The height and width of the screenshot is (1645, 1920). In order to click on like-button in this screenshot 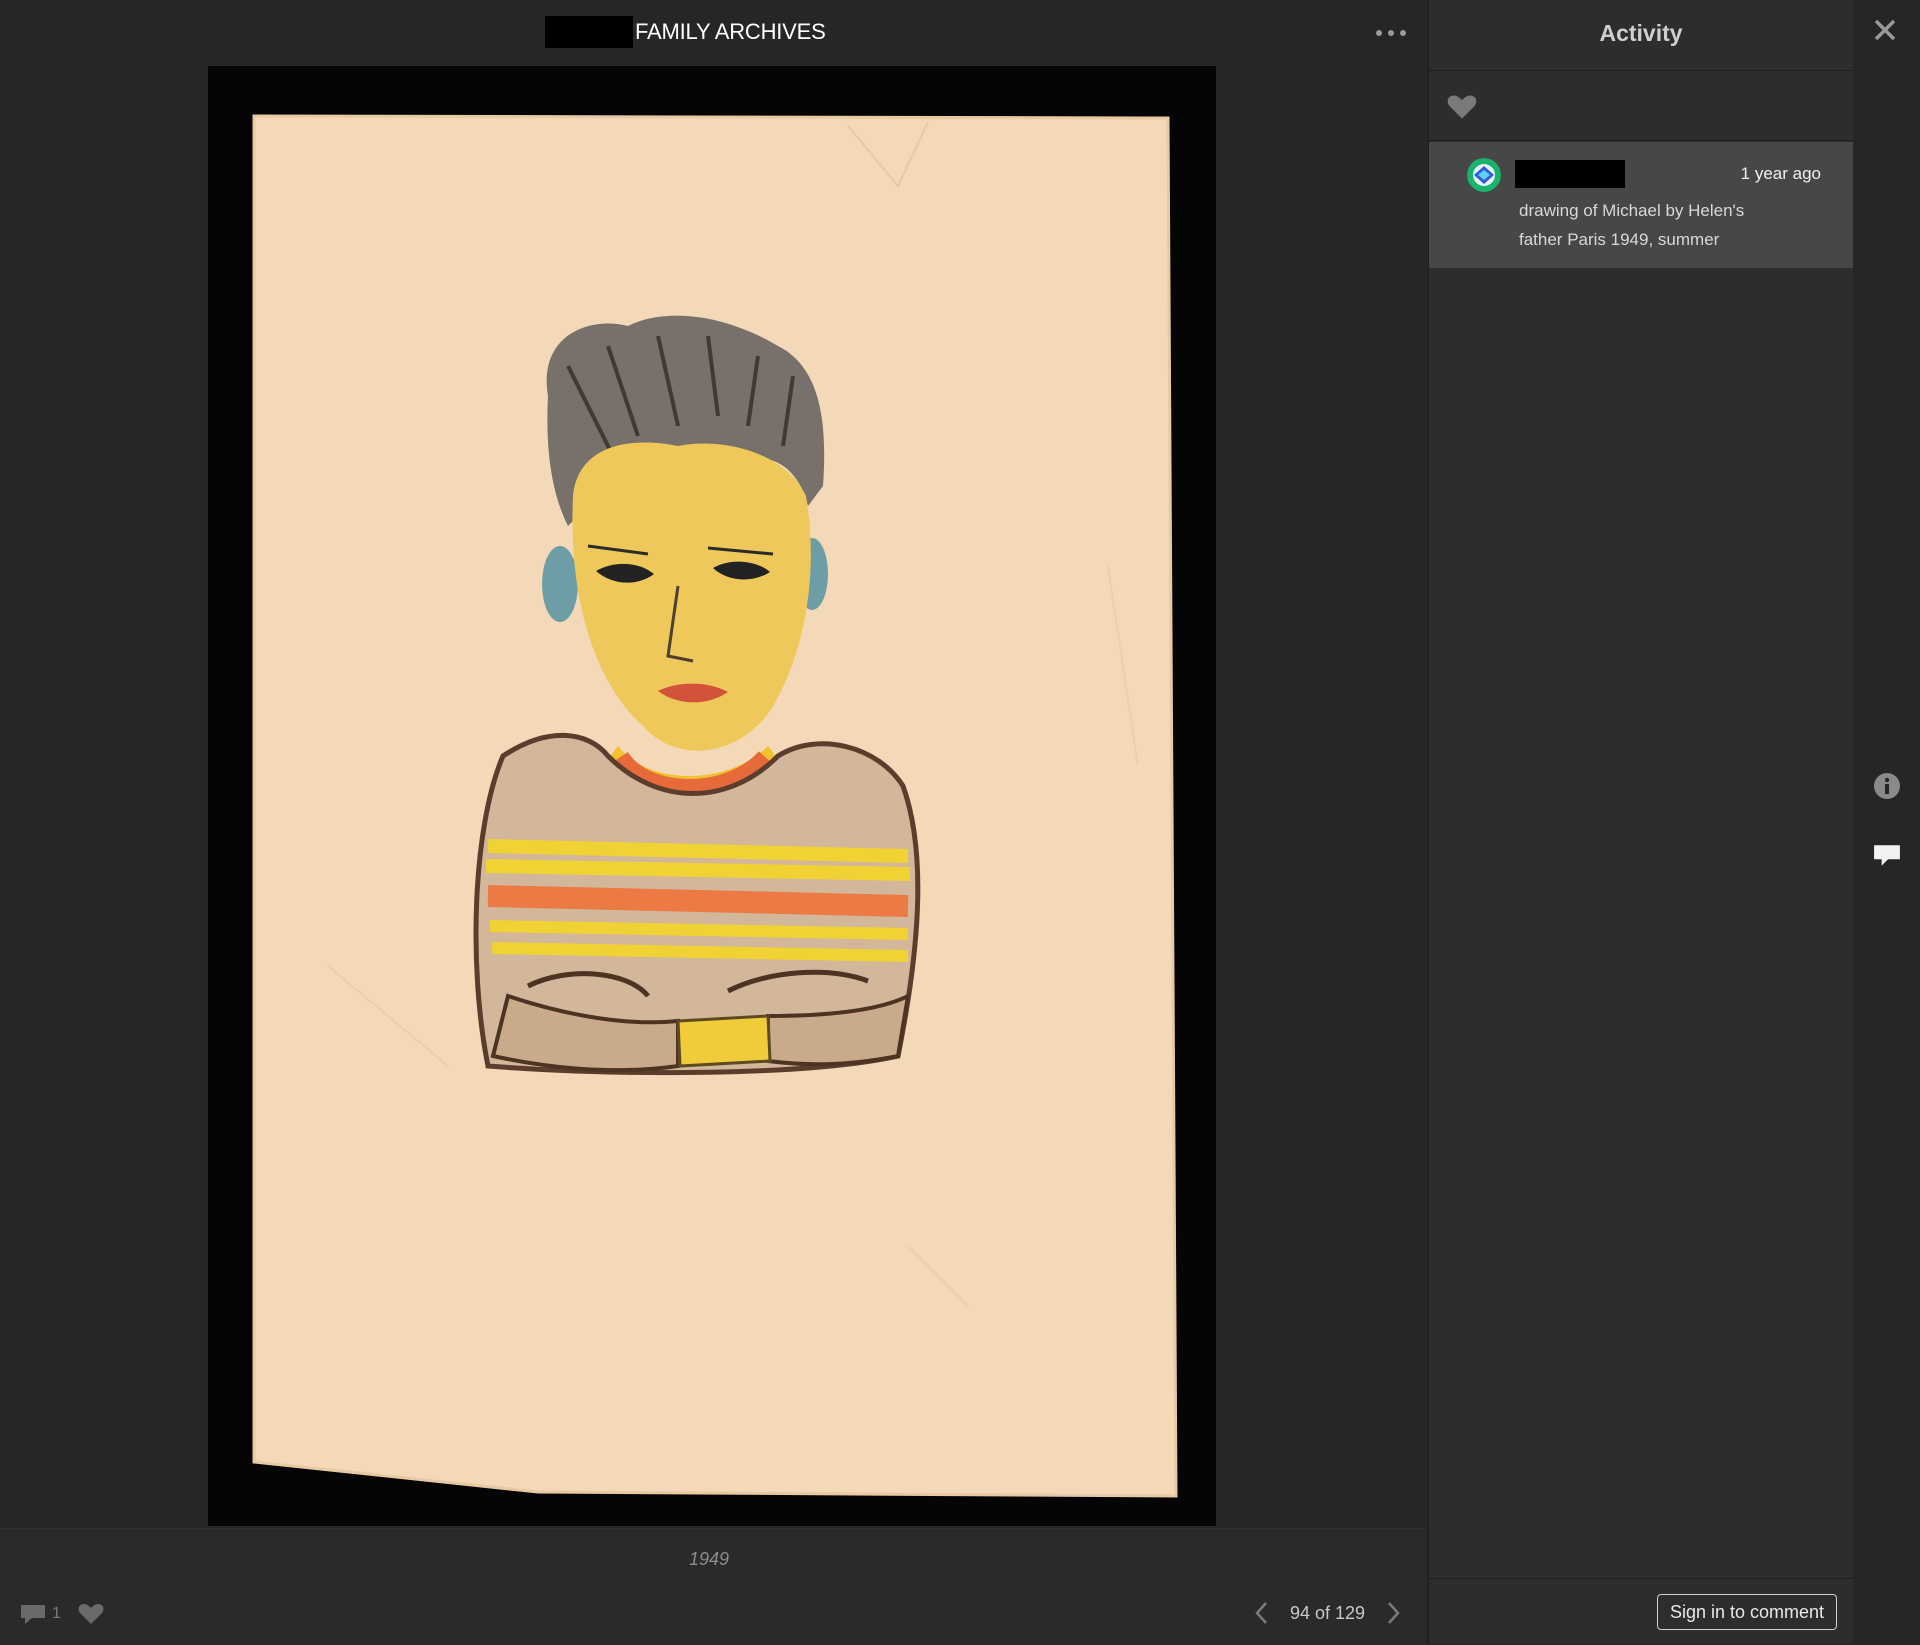, I will do `click(91, 1616)`.